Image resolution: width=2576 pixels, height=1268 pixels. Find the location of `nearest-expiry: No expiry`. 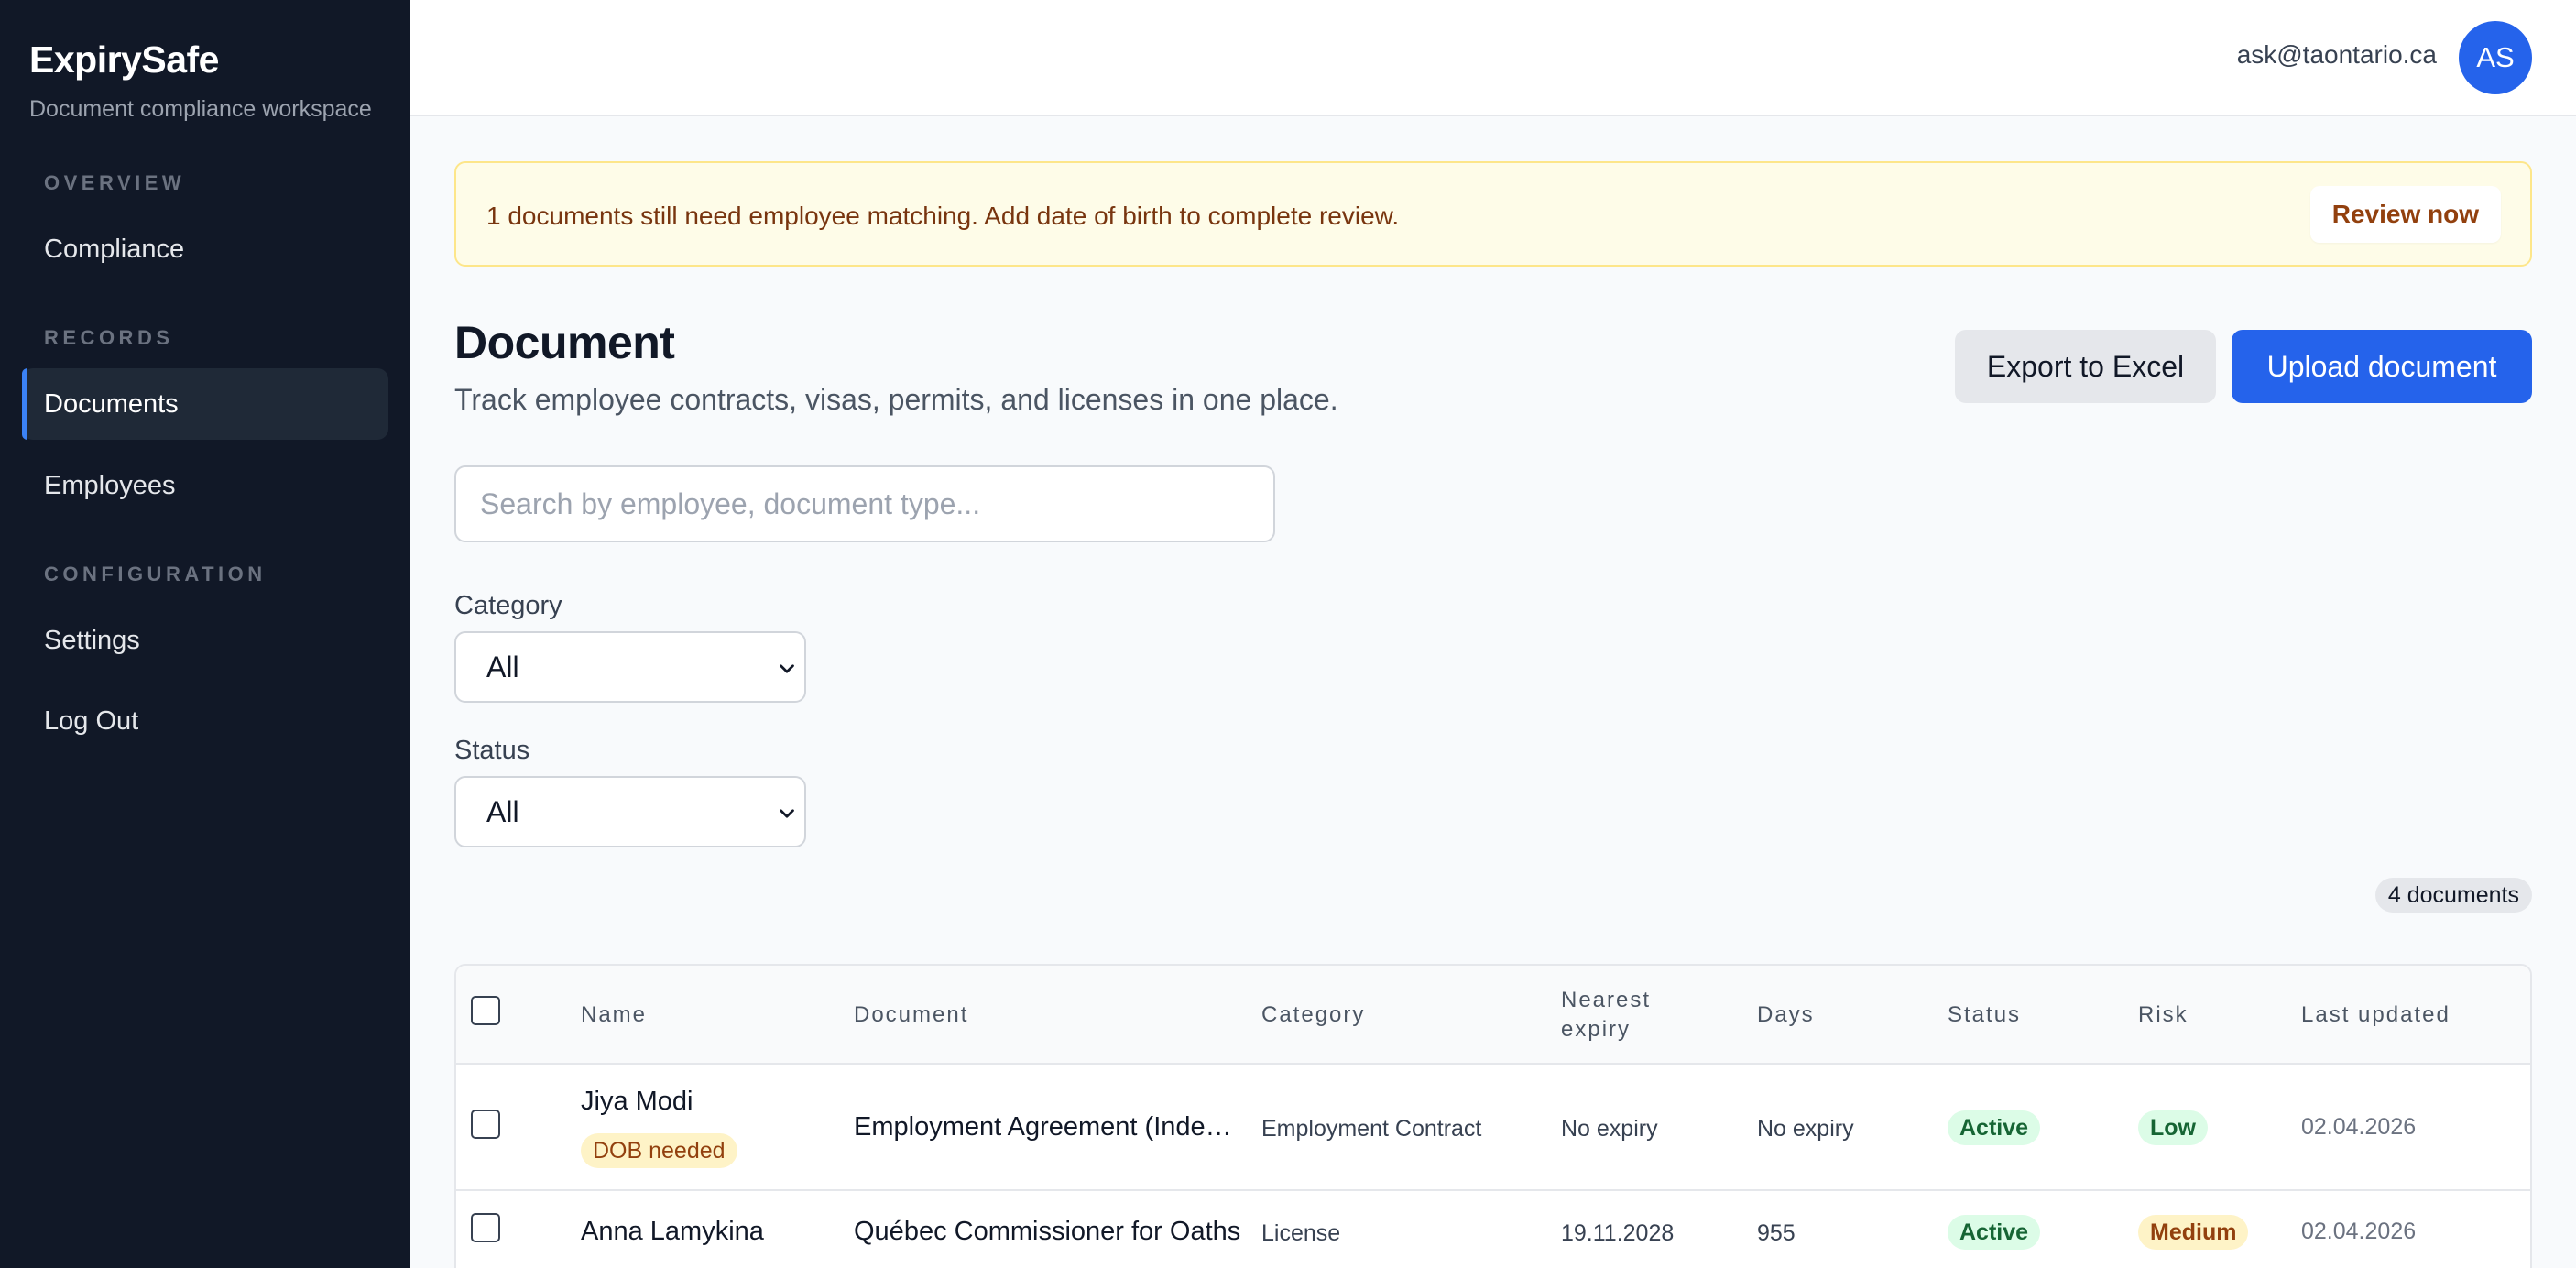

nearest-expiry: No expiry is located at coordinates (1610, 1129).